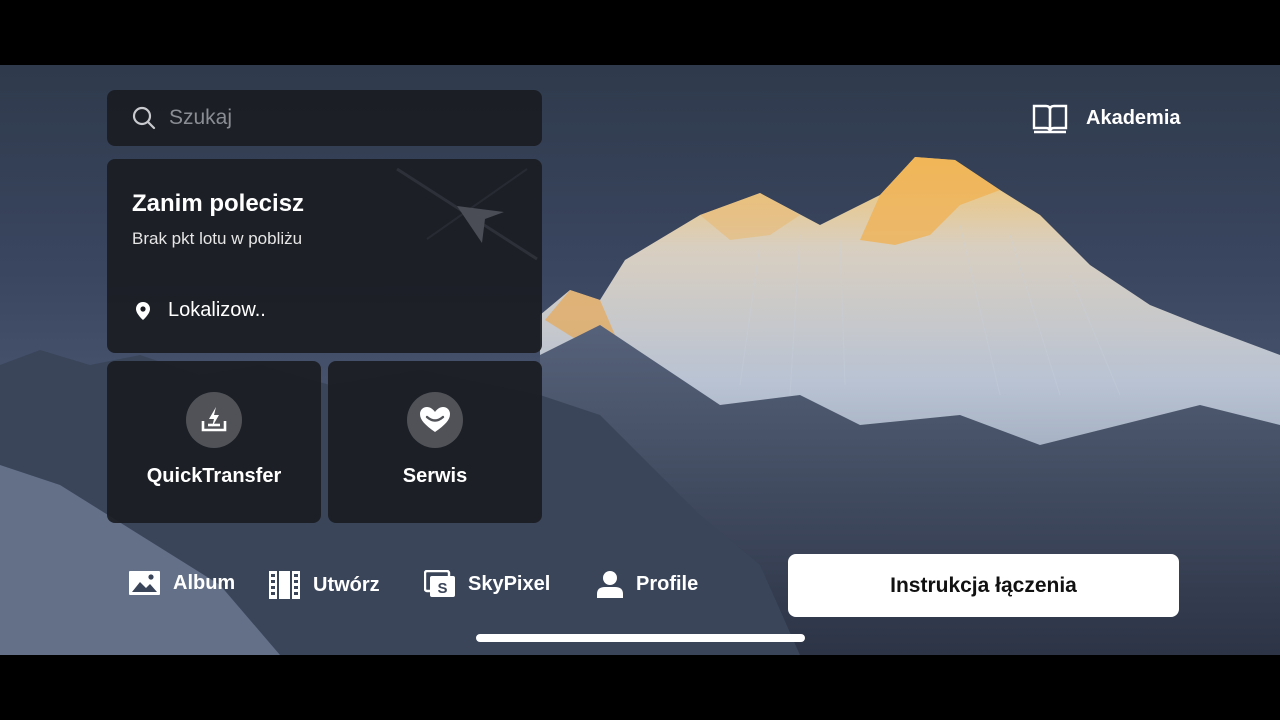 The image size is (1280, 720). I want to click on search-icon, so click(144, 118).